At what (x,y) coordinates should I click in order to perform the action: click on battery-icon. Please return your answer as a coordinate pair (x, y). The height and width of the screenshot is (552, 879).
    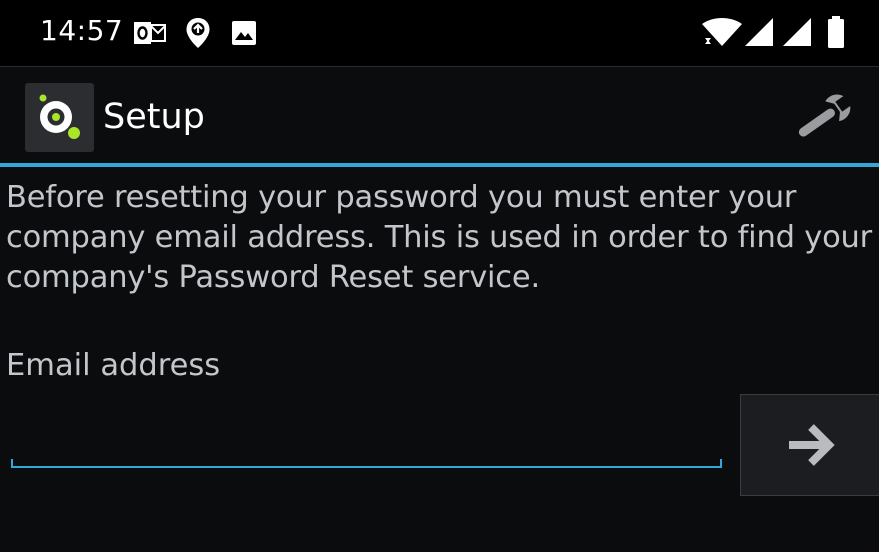
    Looking at the image, I should click on (836, 34).